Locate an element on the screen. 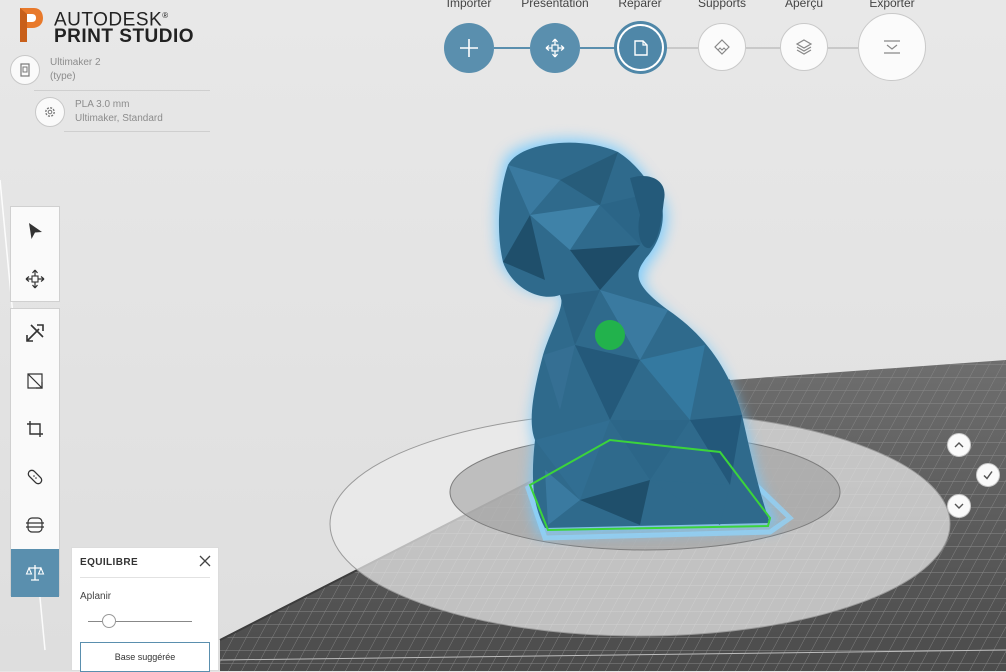 The width and height of the screenshot is (1006, 672). export-icon is located at coordinates (892, 47).